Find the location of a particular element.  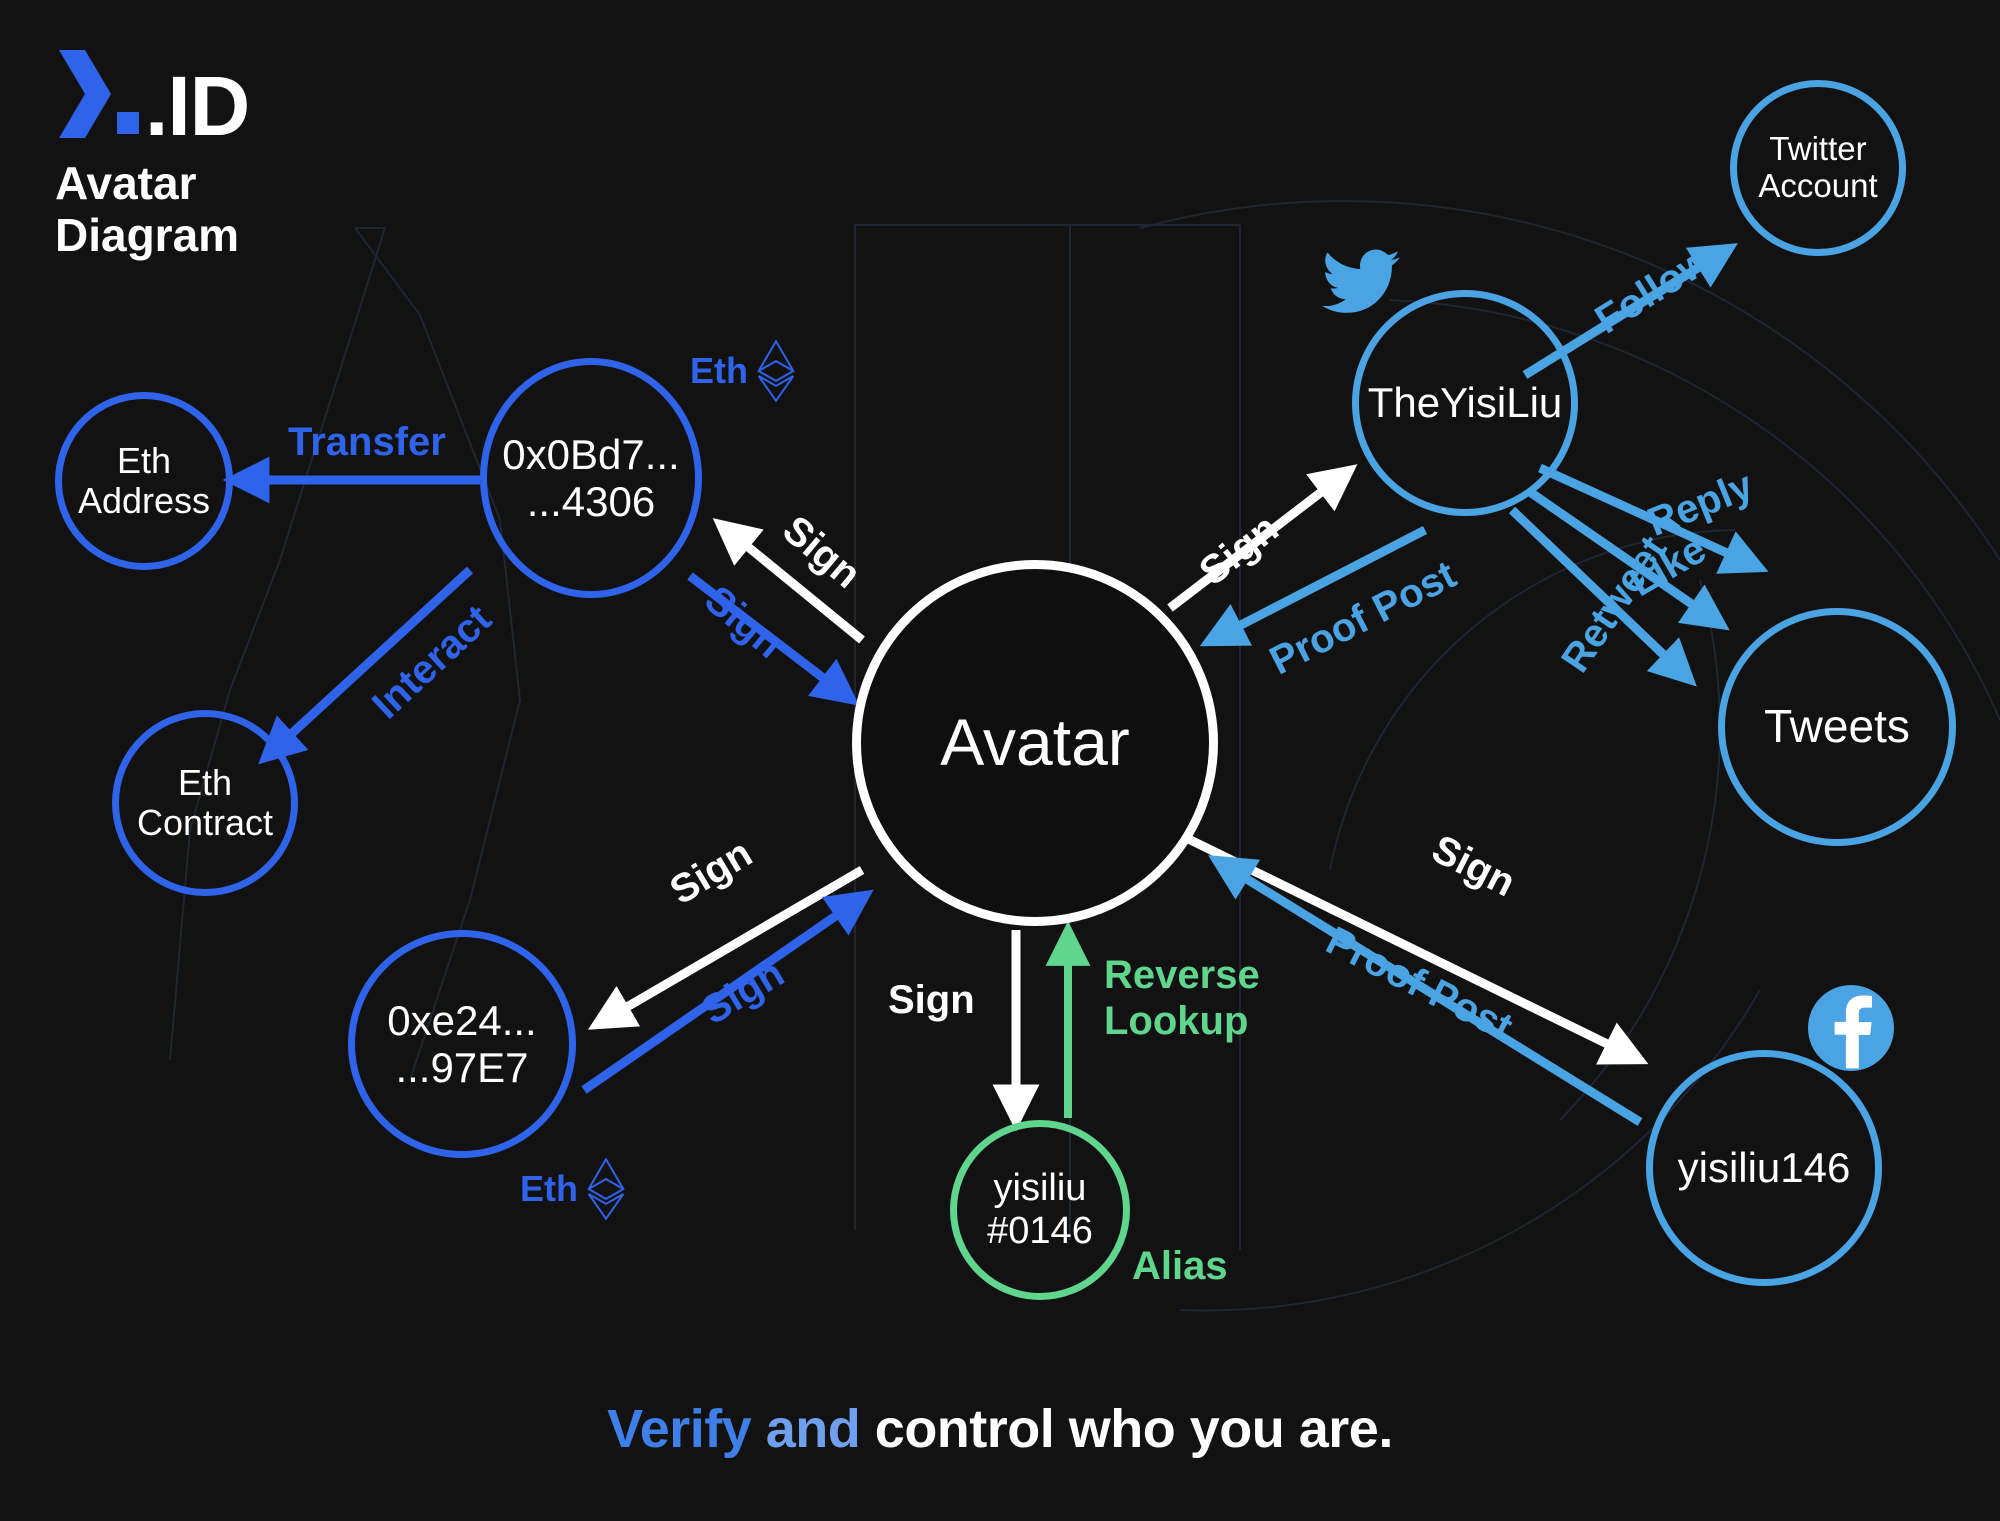

node-avatar-label: Avatar is located at coordinates (1035, 742).